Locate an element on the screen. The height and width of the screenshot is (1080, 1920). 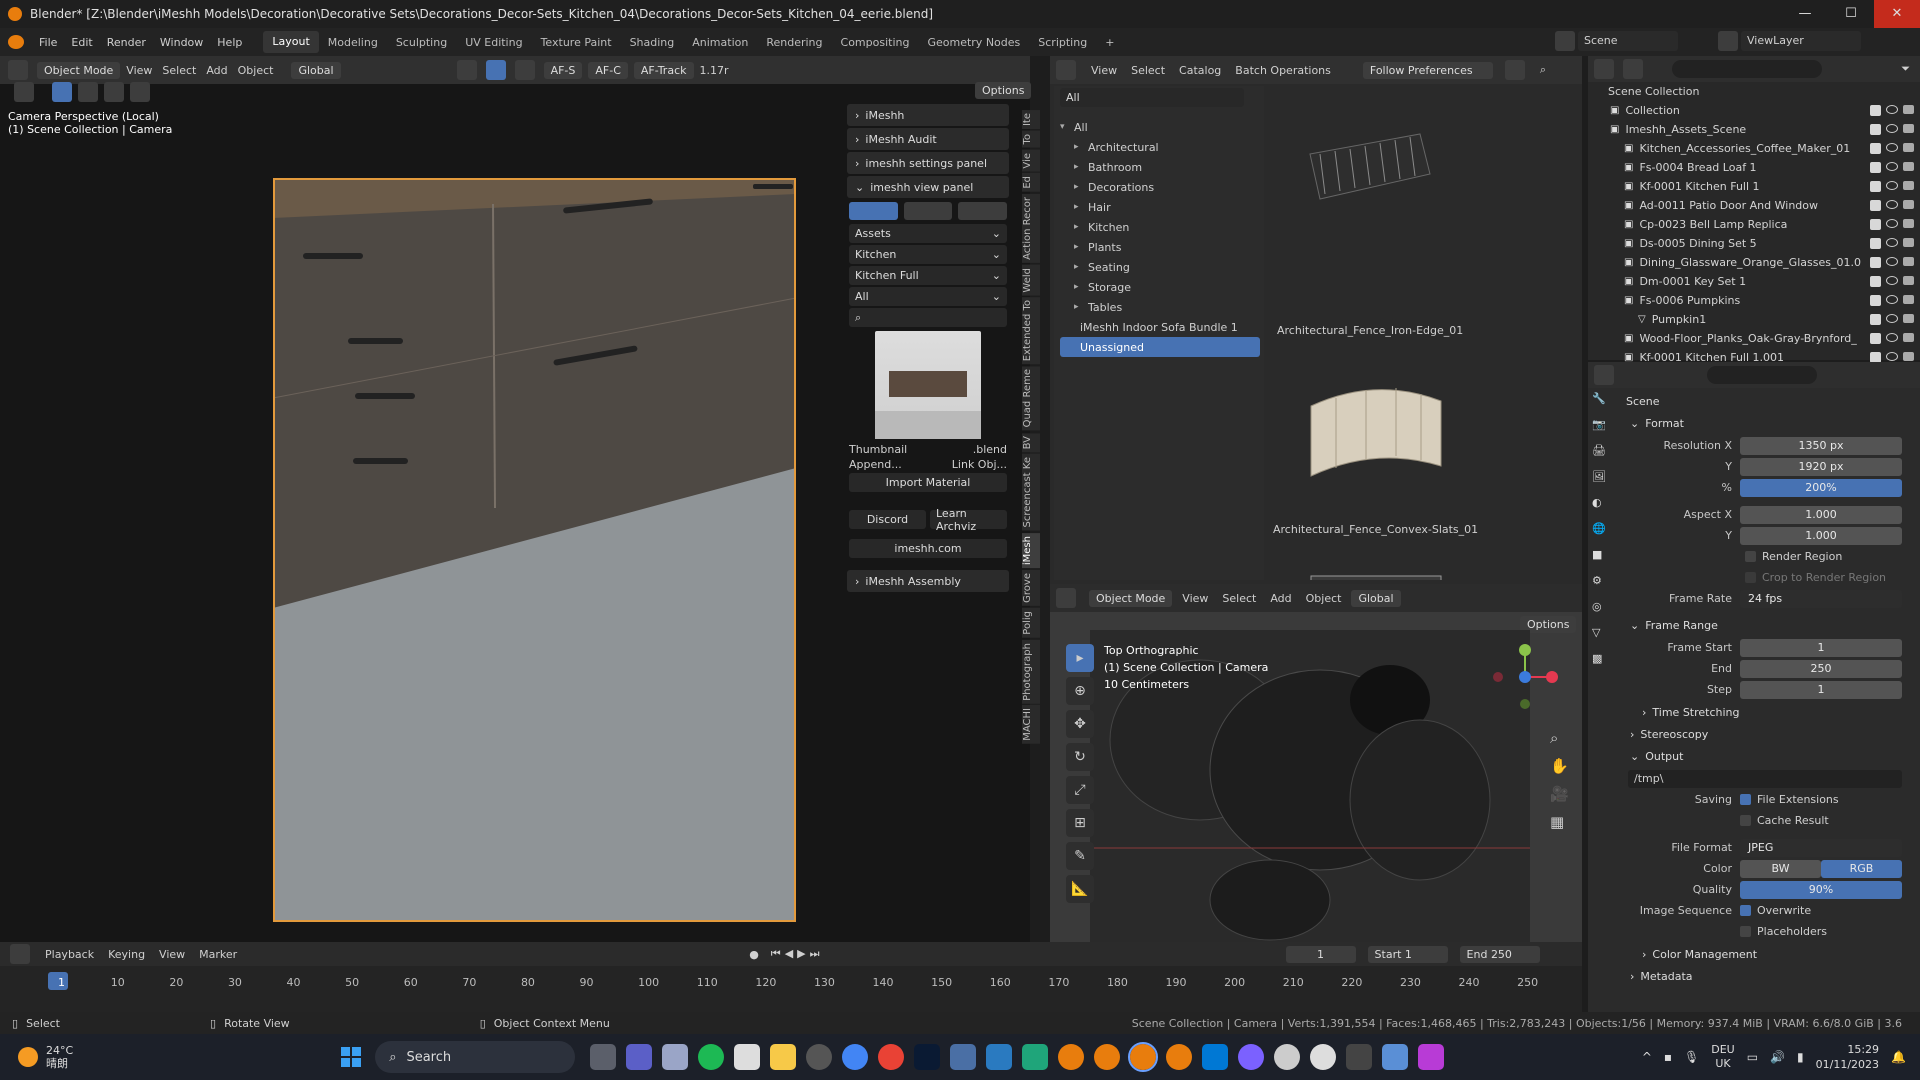
outliner-row: ▣ Ad-0011 Patio Door And Window is located at coordinates (1754, 205).